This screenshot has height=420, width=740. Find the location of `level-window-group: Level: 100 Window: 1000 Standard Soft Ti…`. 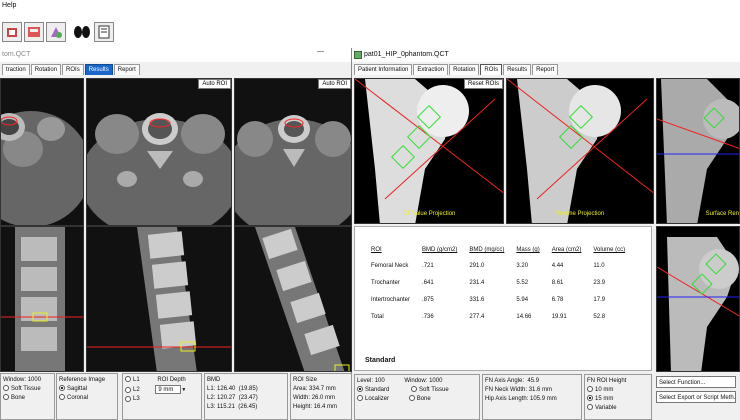

level-window-group: Level: 100 Window: 1000 Standard Soft Ti… is located at coordinates (417, 397).